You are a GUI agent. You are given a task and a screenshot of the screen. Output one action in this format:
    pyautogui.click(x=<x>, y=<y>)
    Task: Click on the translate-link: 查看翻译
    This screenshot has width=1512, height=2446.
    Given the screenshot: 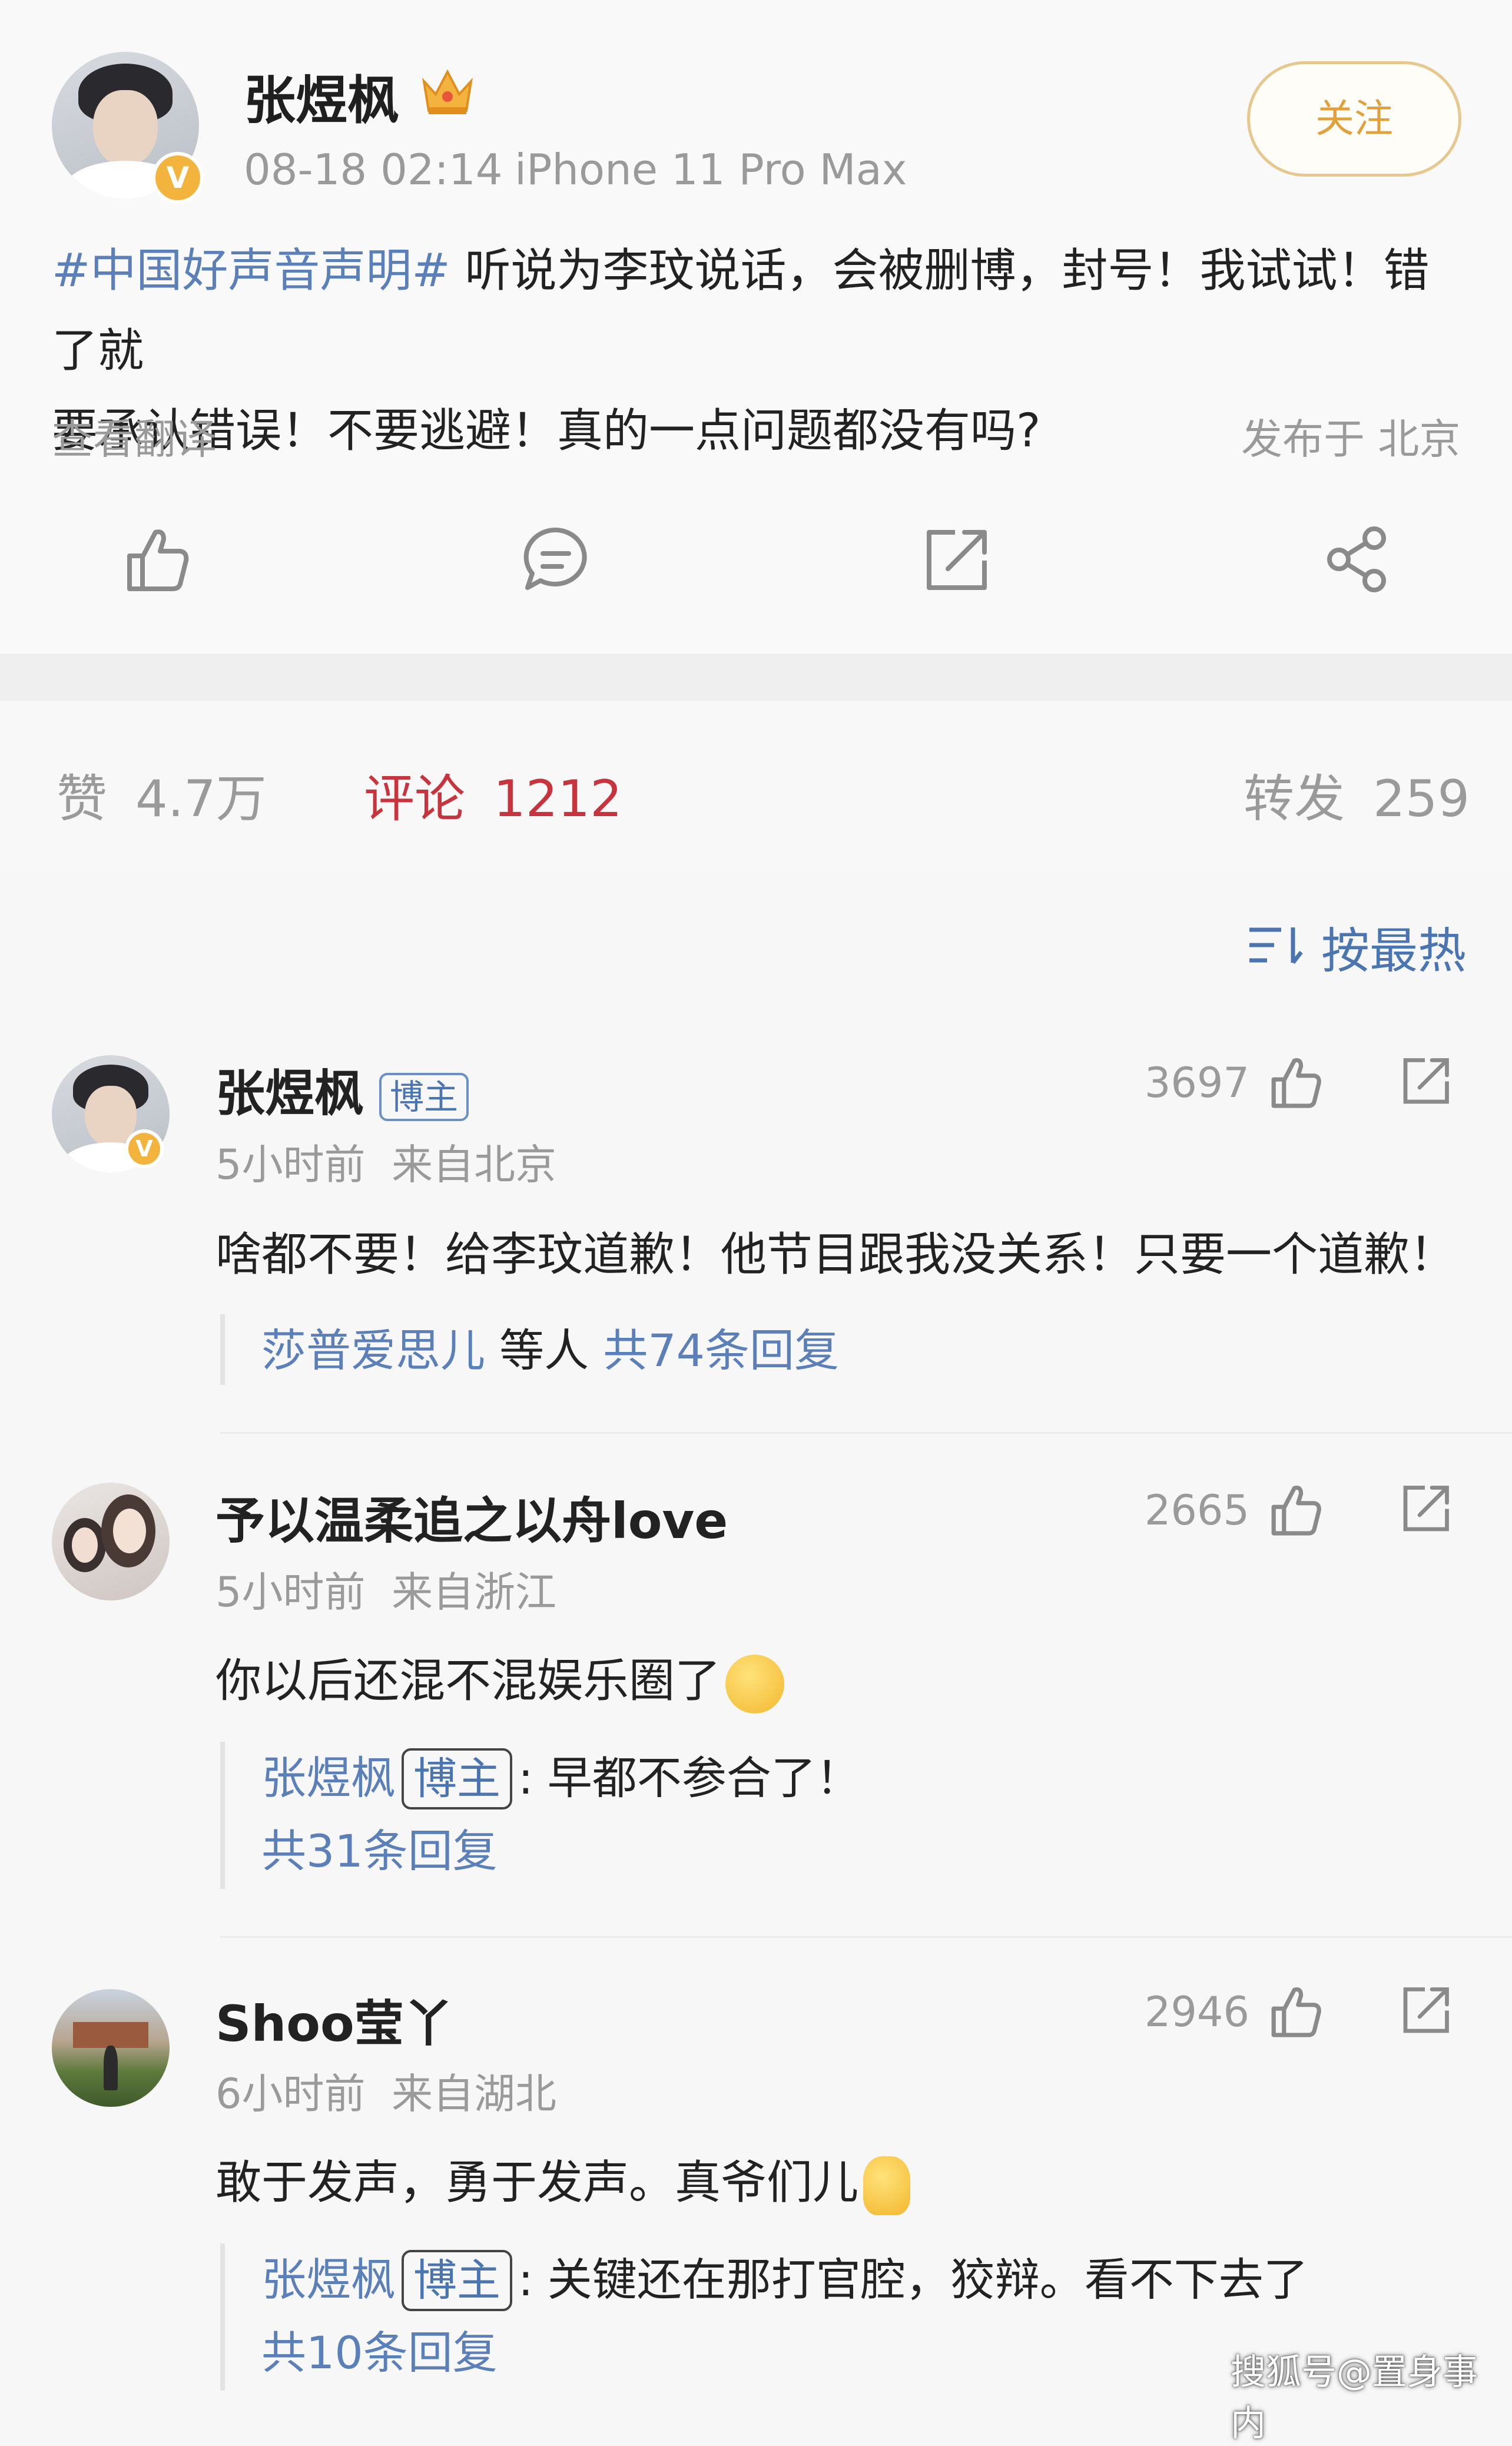 What is the action you would take?
    pyautogui.click(x=134, y=436)
    